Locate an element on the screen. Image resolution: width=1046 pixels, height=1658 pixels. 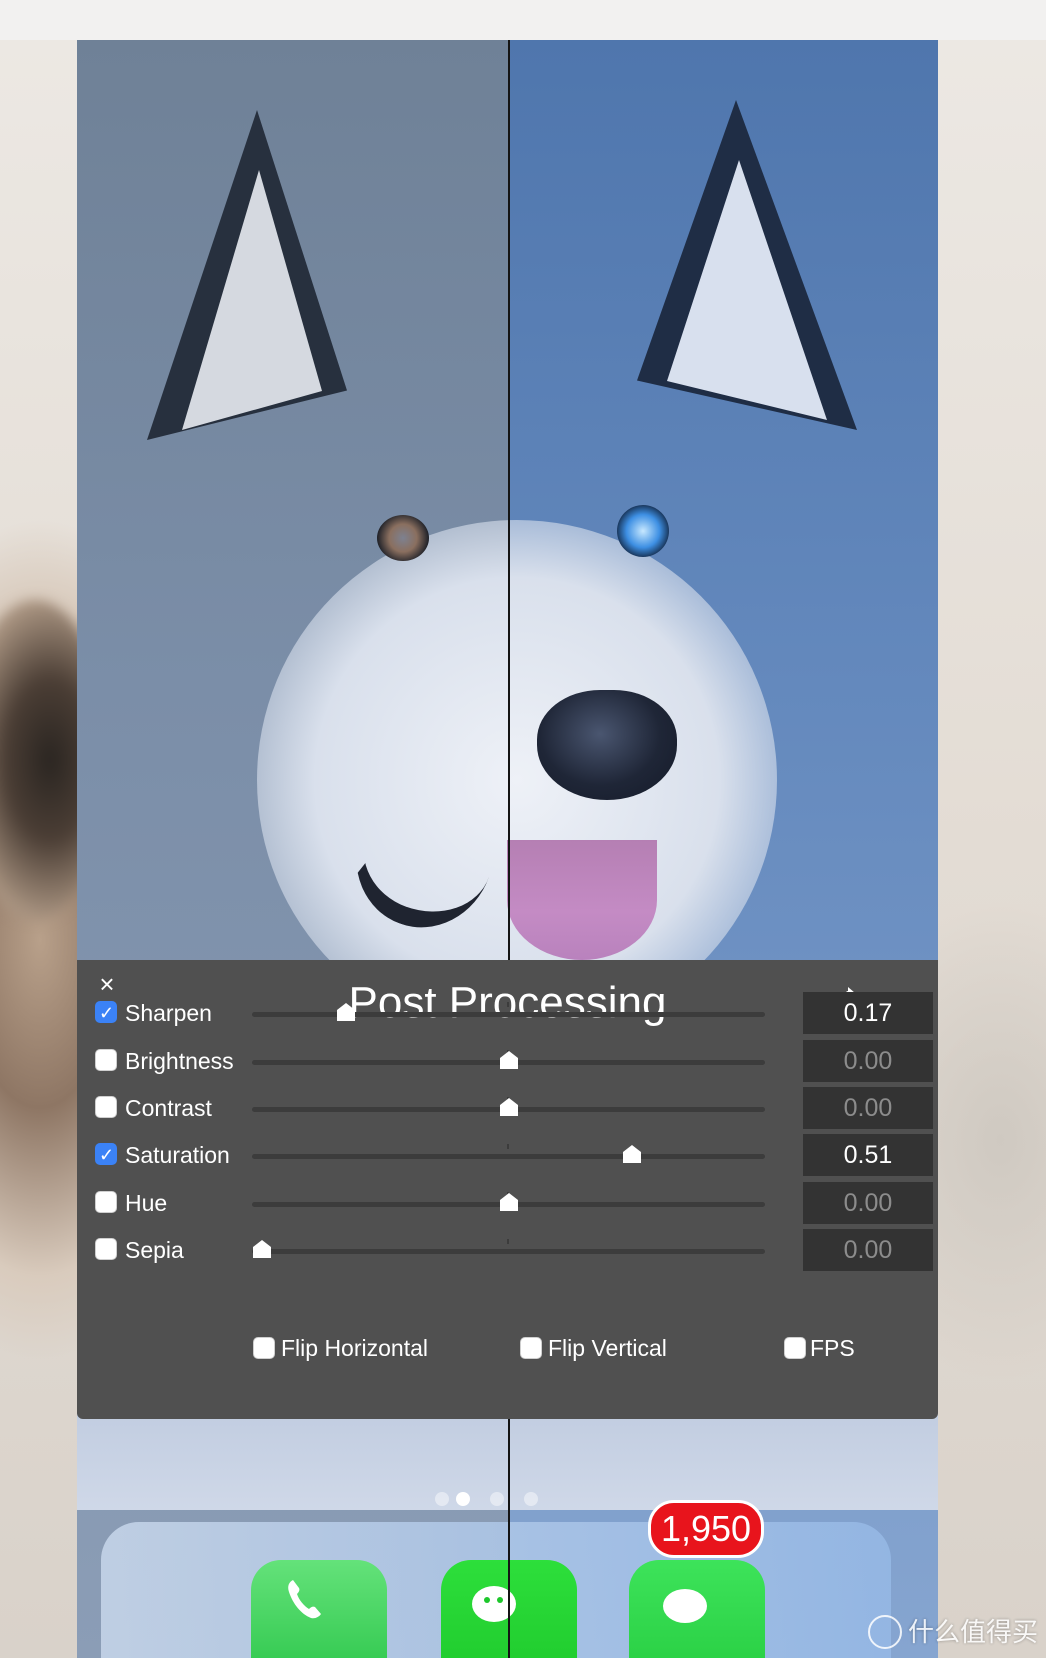
brightness-row: Brightness 0.00 is located at coordinates (514, 1061).